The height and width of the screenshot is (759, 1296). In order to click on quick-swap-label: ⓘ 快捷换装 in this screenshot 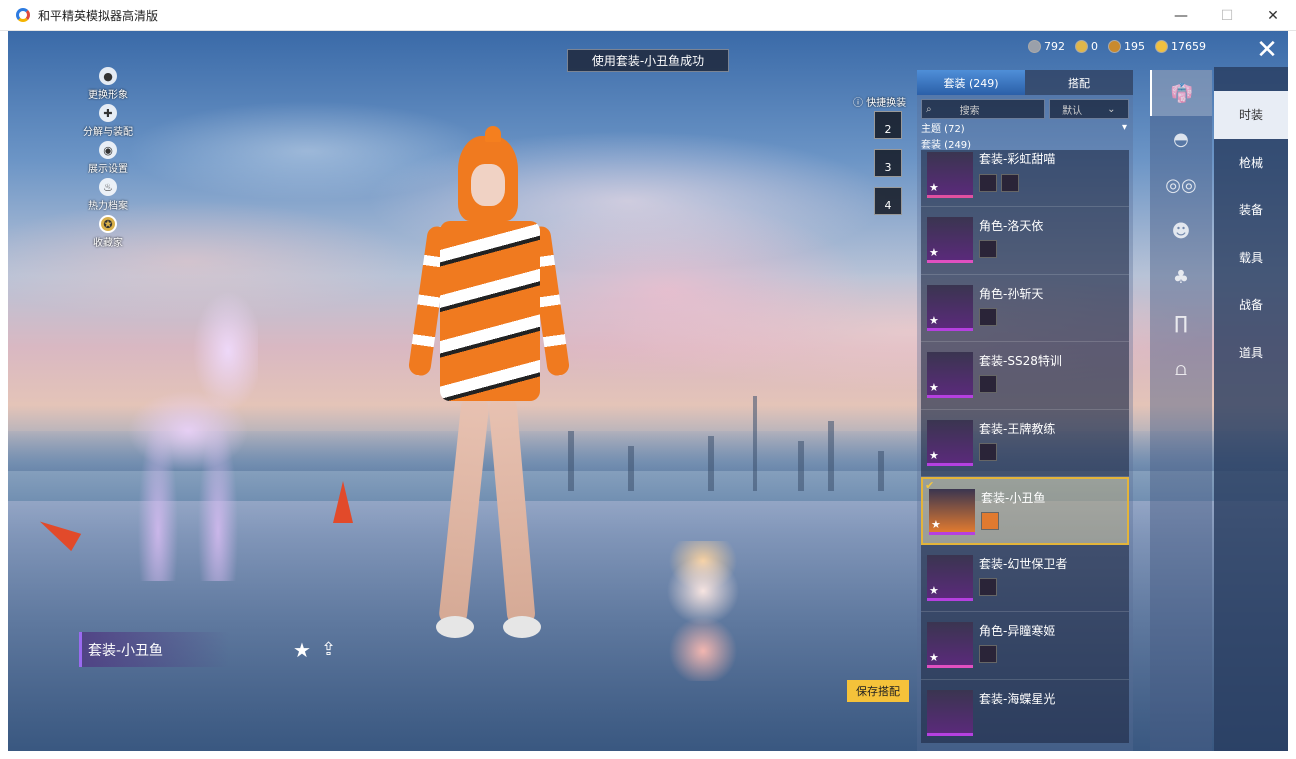, I will do `click(879, 101)`.